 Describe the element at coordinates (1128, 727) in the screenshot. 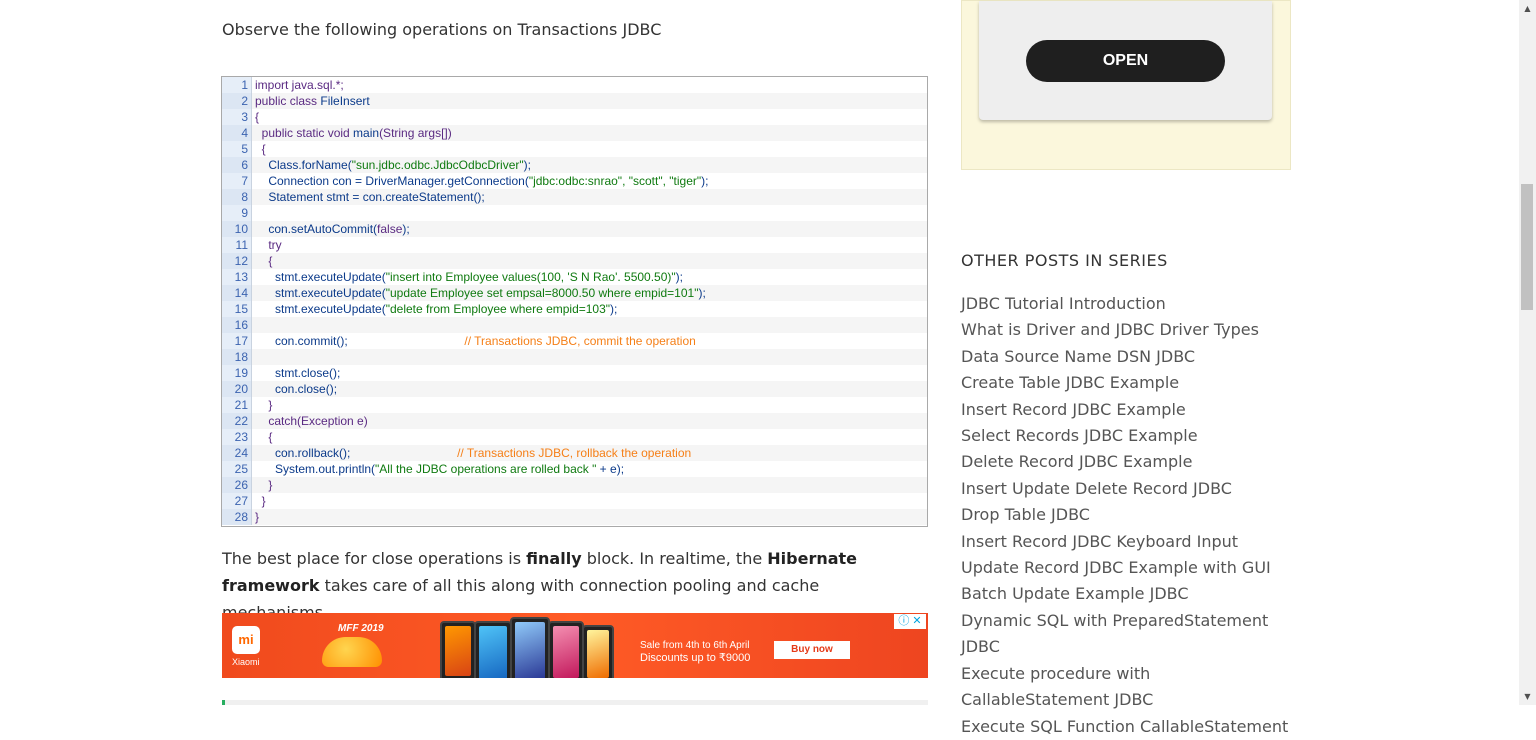

I see `series-post-link: Execute SQL Function CallableStatement` at that location.